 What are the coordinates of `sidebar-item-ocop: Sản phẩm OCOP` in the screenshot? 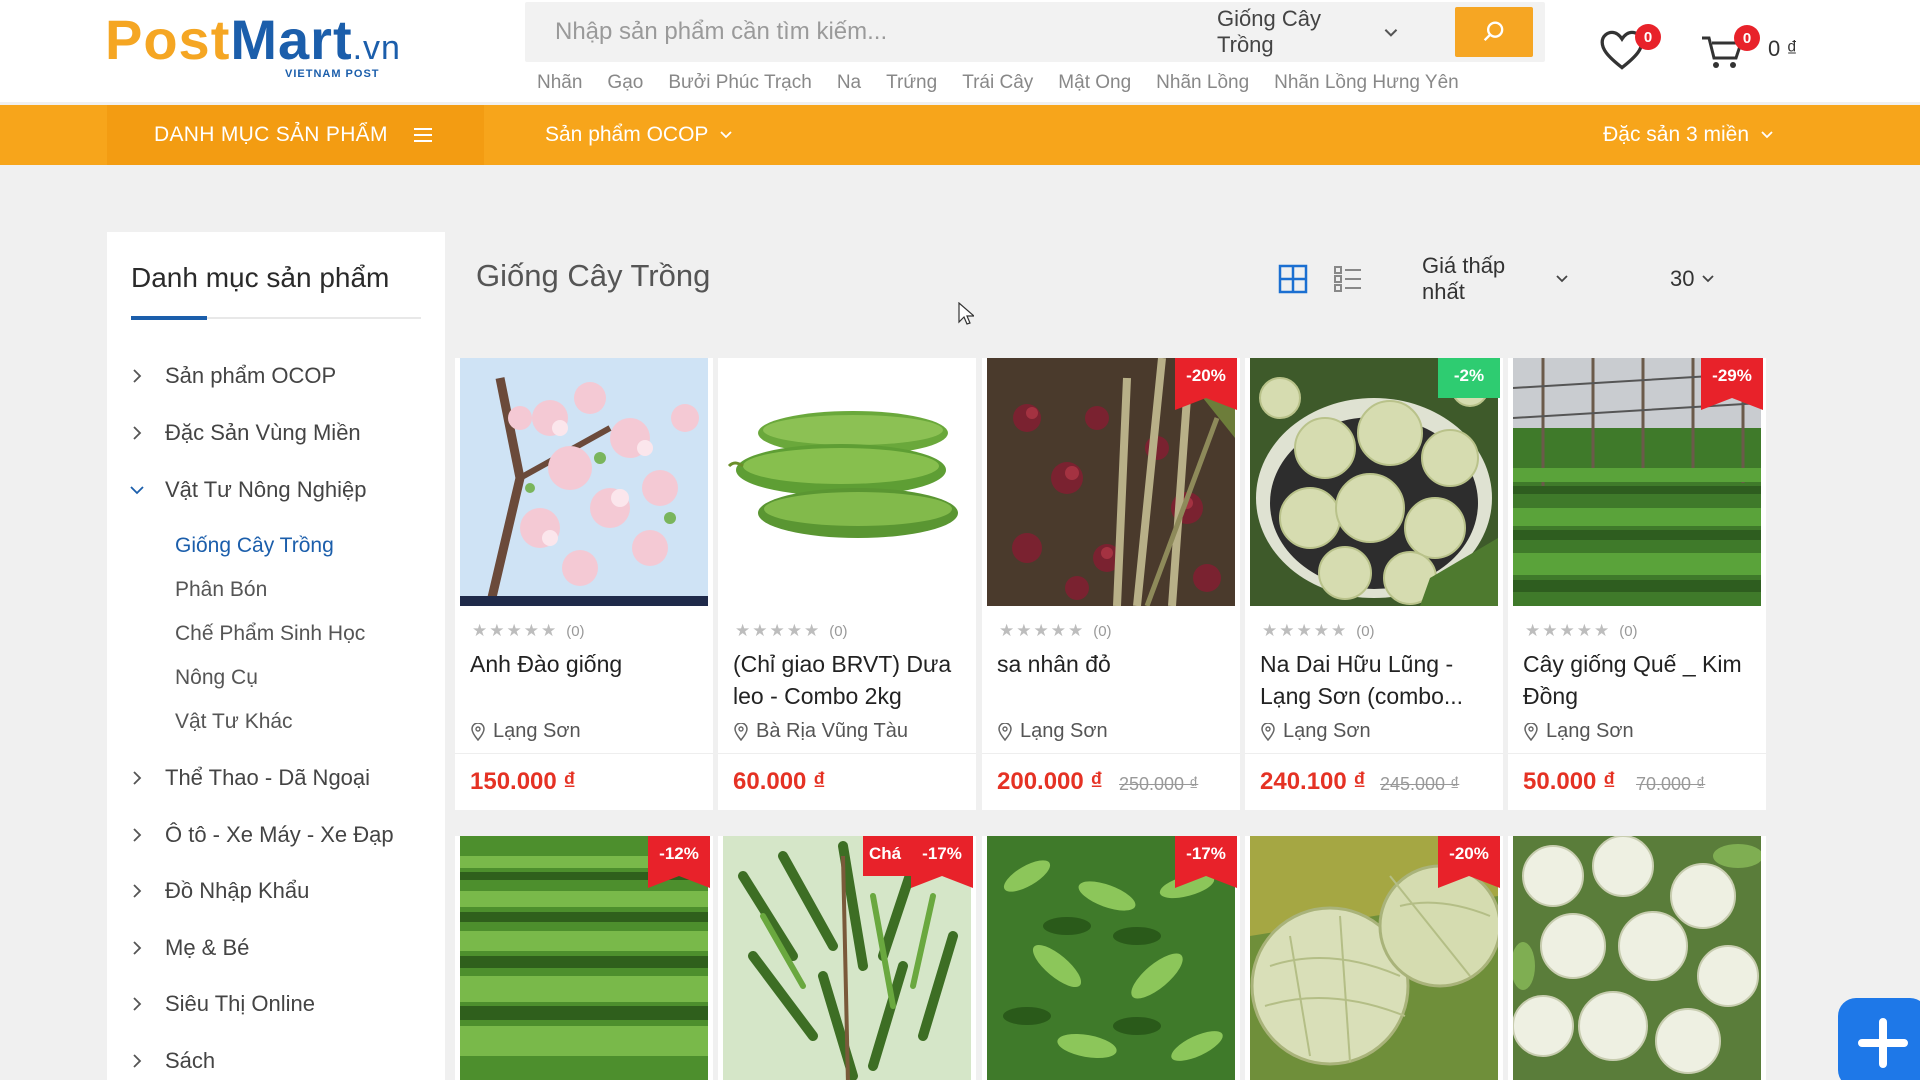 It's located at (232, 376).